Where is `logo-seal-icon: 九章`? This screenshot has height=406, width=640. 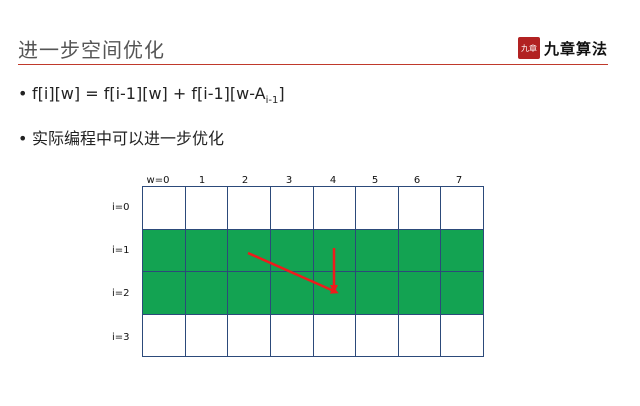
logo-seal-icon: 九章 is located at coordinates (529, 48).